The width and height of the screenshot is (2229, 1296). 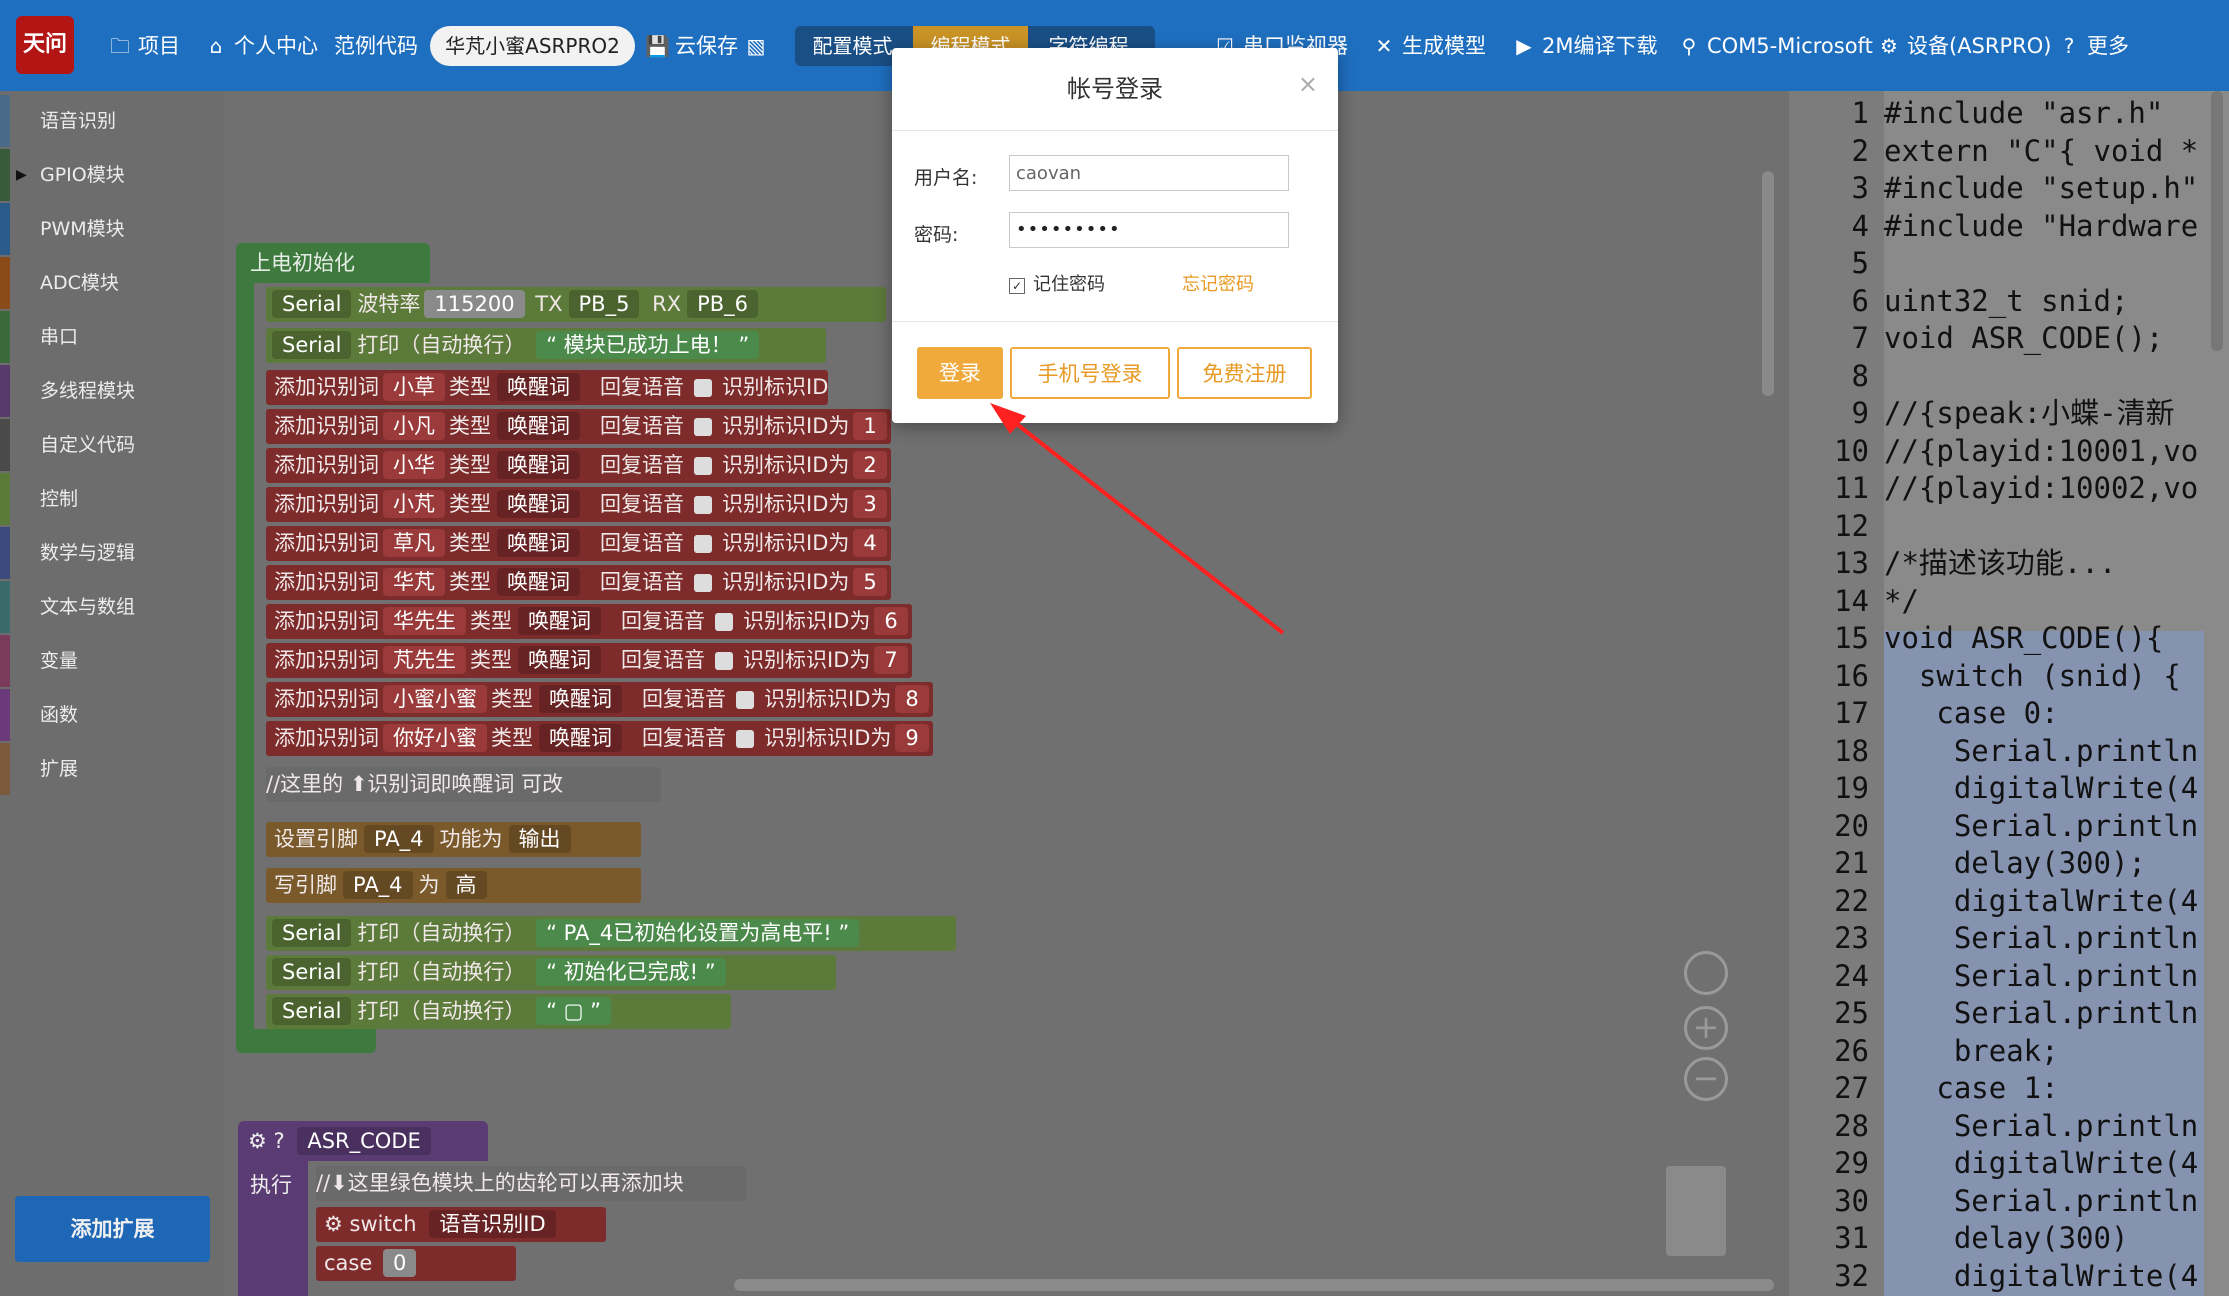 I want to click on annotation-arrow, so click(x=1137, y=519).